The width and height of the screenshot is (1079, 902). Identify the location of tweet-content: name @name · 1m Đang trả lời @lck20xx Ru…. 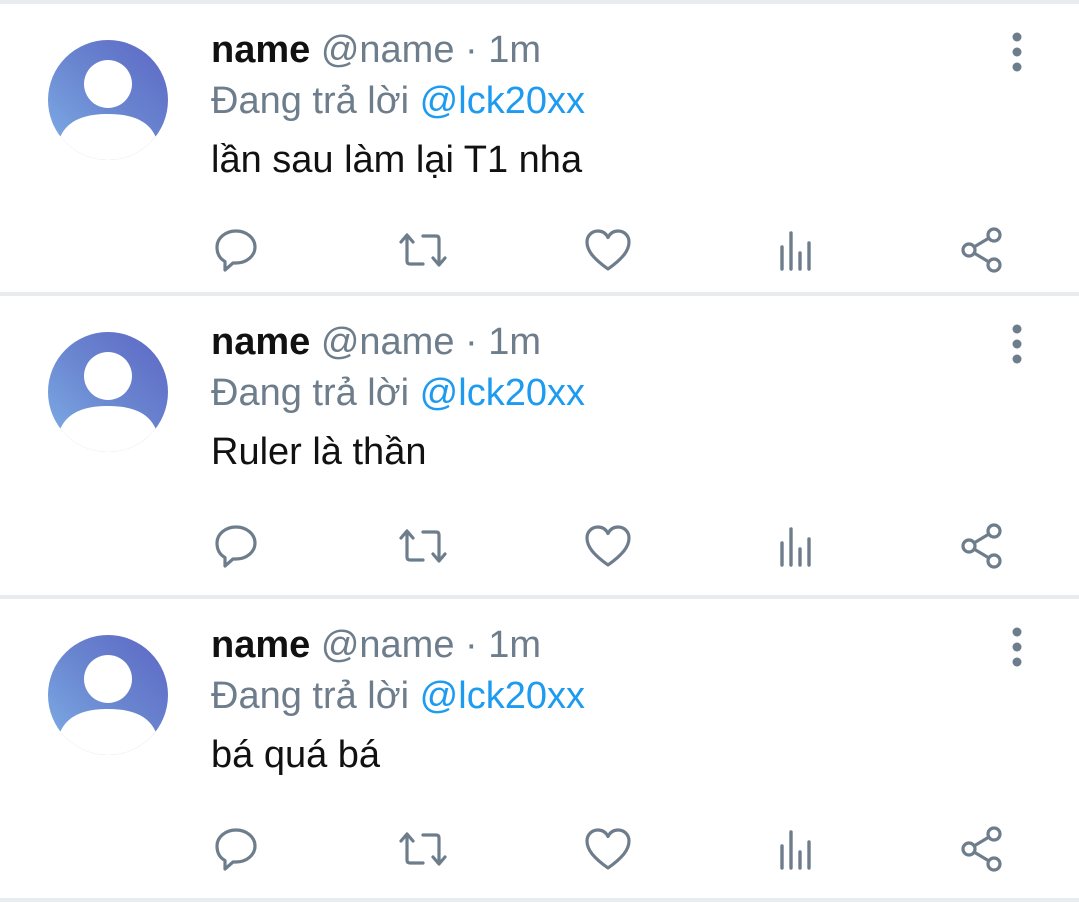
(645, 398).